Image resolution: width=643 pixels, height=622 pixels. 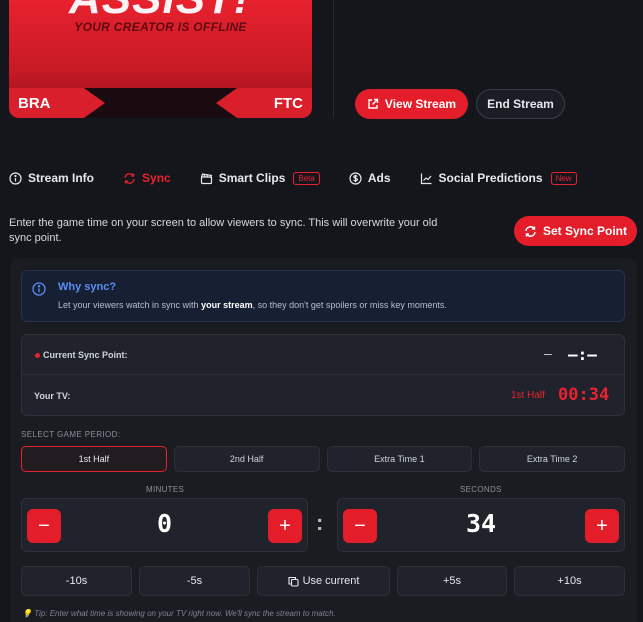 I want to click on end-stream-button: End Stream, so click(x=520, y=104).